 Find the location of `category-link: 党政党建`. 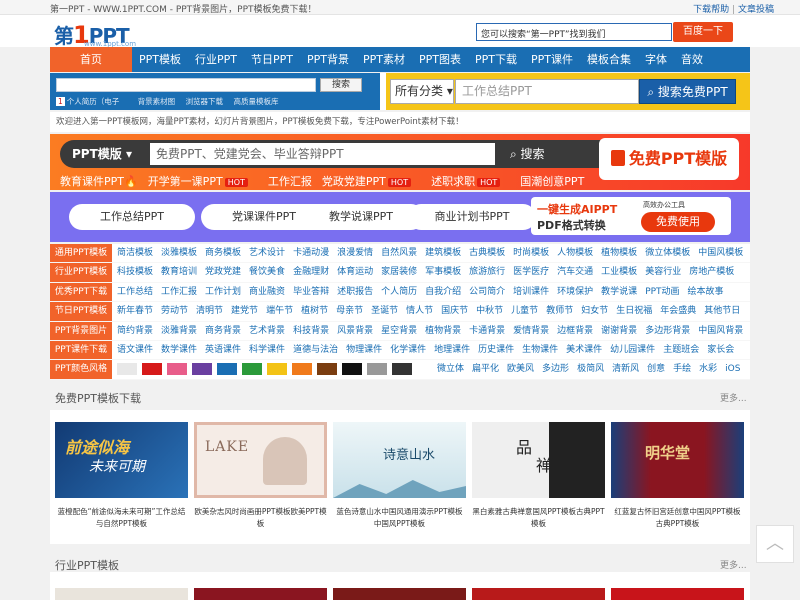

category-link: 党政党建 is located at coordinates (223, 272).